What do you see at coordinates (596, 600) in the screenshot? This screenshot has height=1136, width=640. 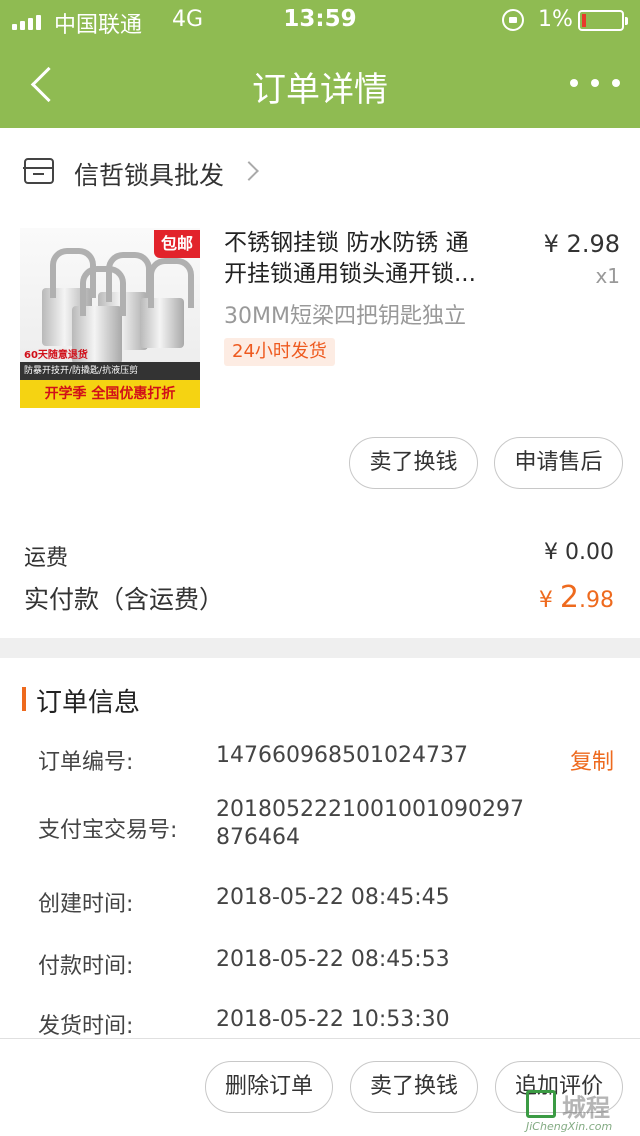 I see `paid-amount-decimal: .98` at bounding box center [596, 600].